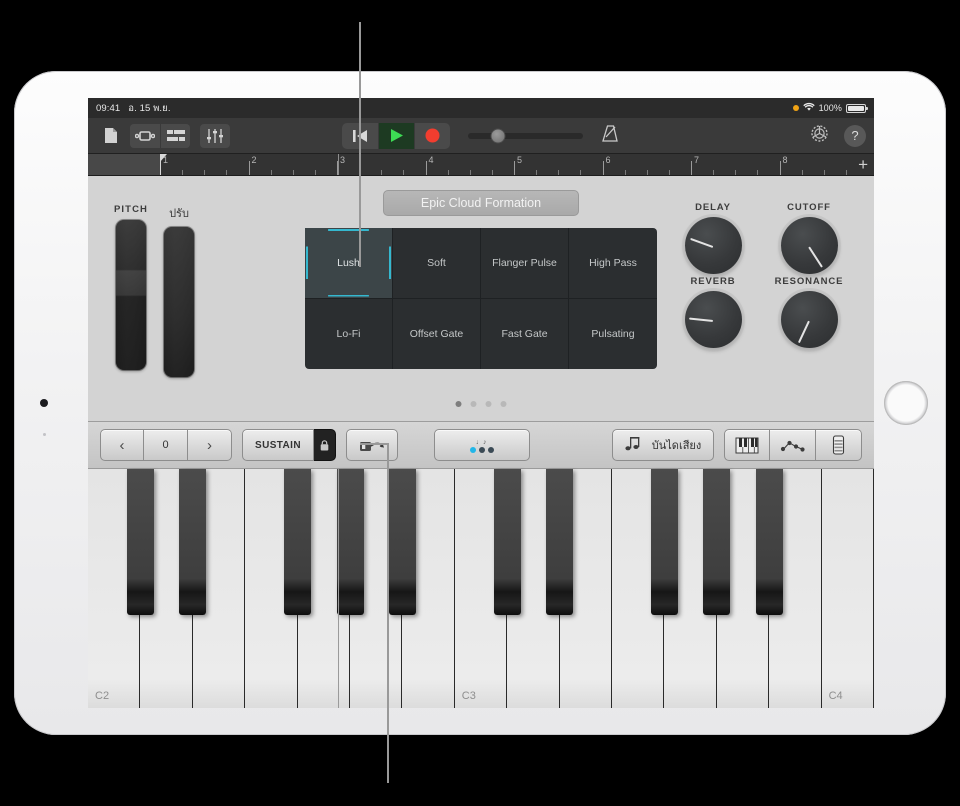 The height and width of the screenshot is (806, 960). Describe the element at coordinates (122, 445) in the screenshot. I see `octave-down-button: ‹` at that location.